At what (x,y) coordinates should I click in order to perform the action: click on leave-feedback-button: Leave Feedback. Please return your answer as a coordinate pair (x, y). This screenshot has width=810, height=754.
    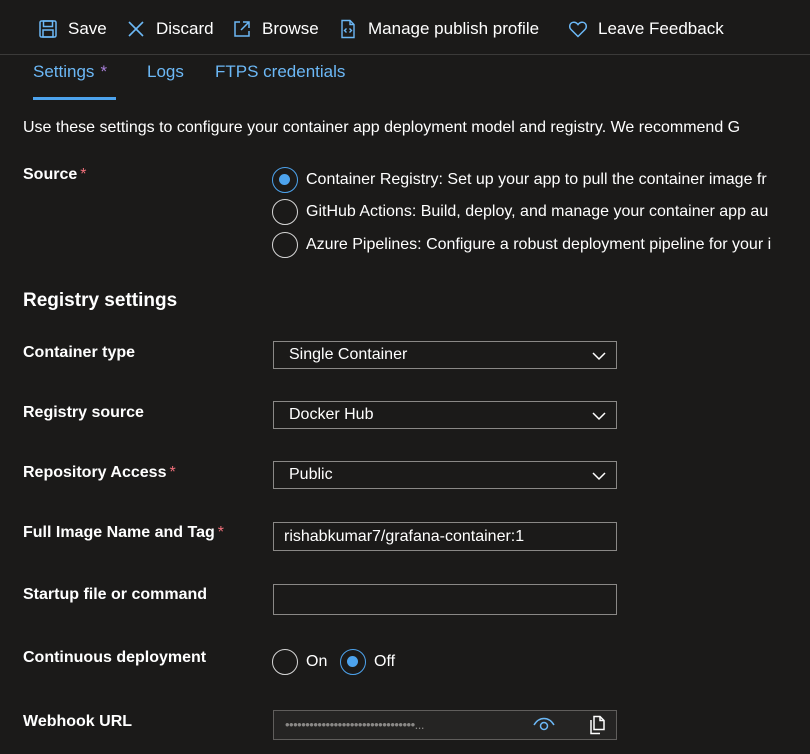
    Looking at the image, I should click on (646, 29).